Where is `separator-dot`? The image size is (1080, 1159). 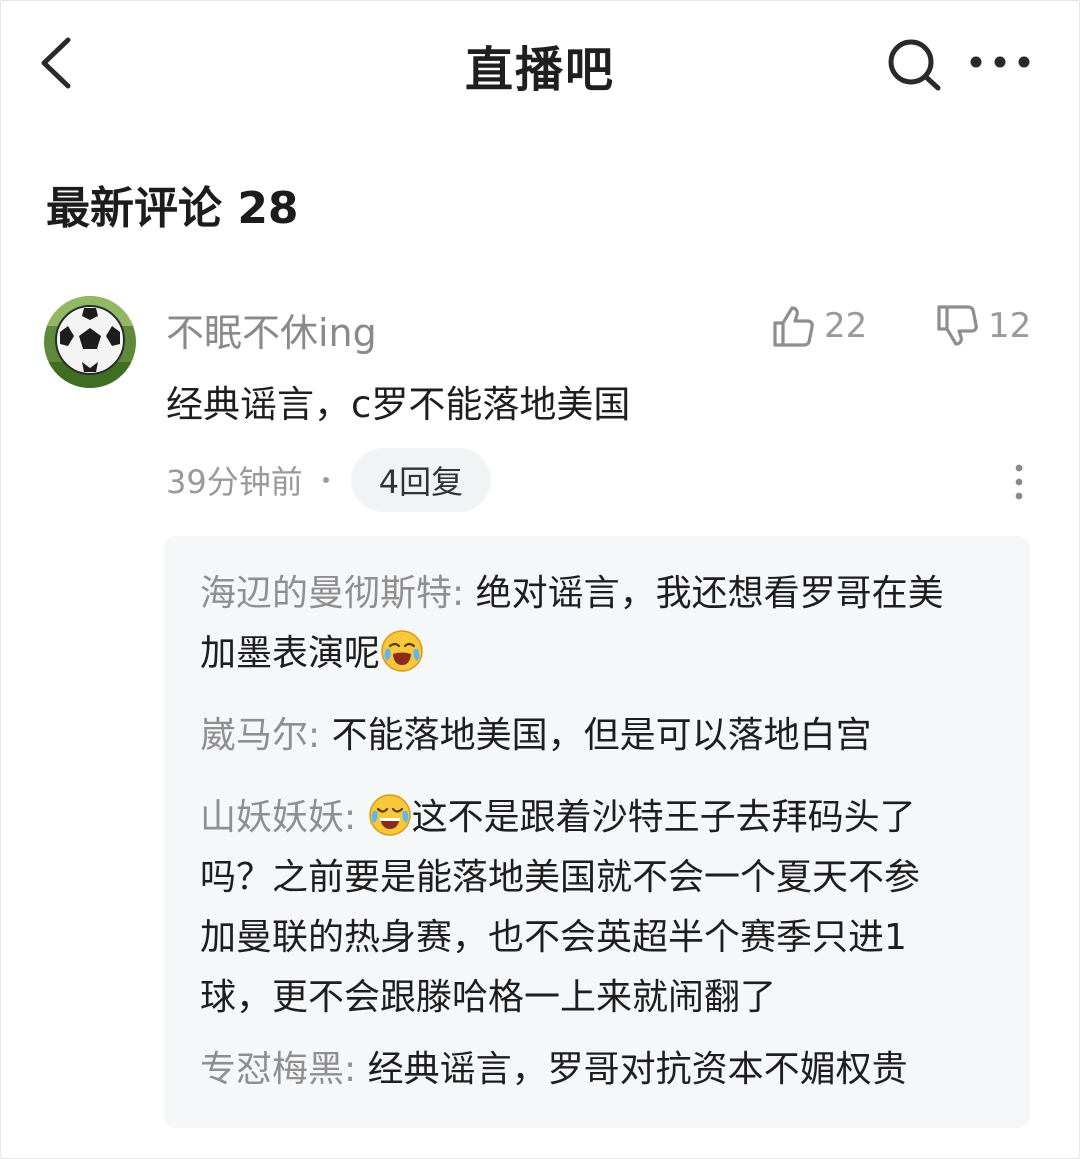 separator-dot is located at coordinates (325, 480).